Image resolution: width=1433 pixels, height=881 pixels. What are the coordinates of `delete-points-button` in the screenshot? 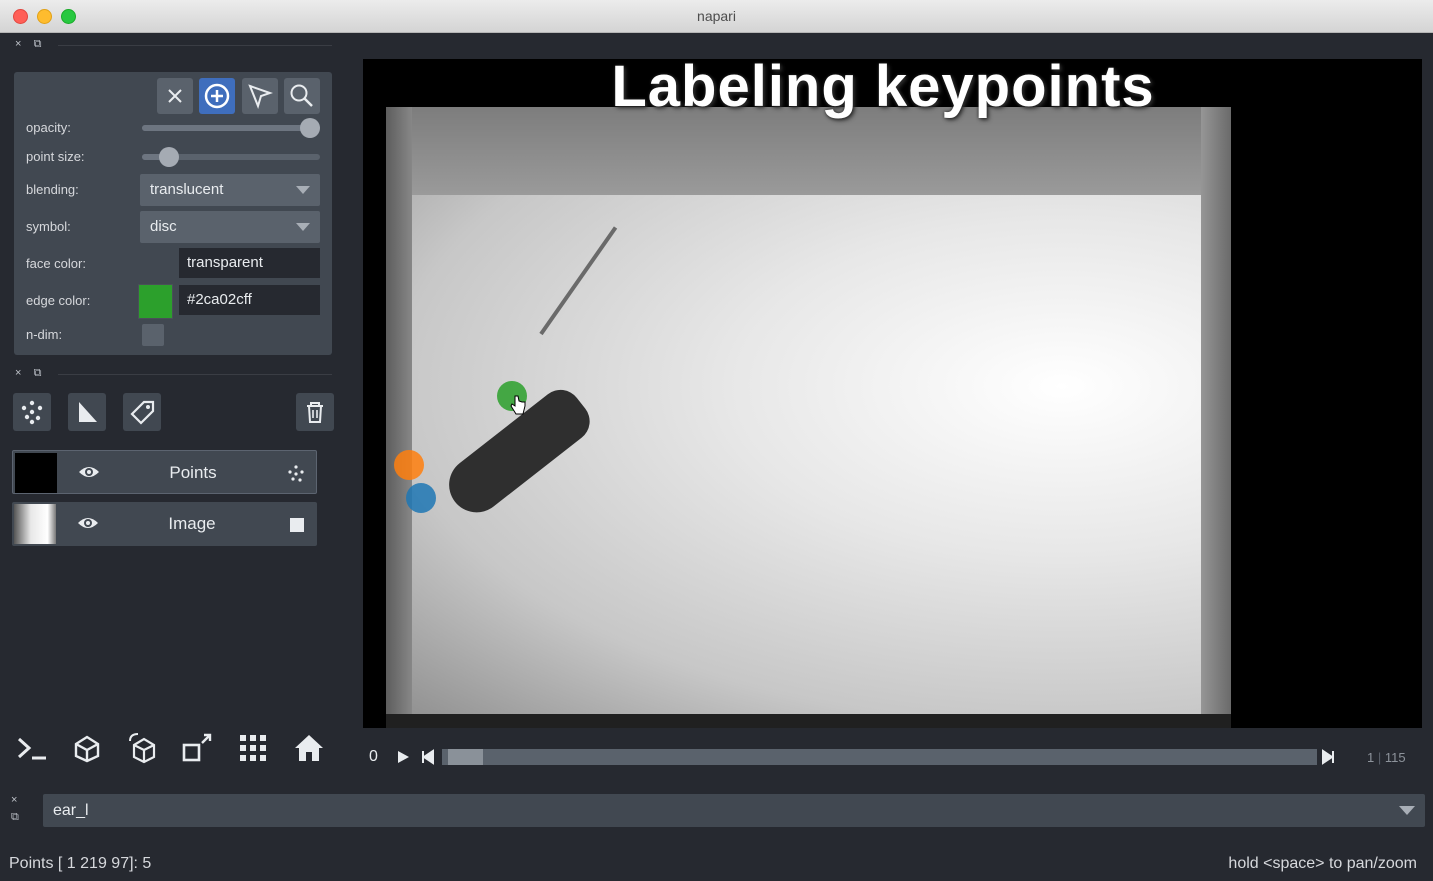 It's located at (175, 96).